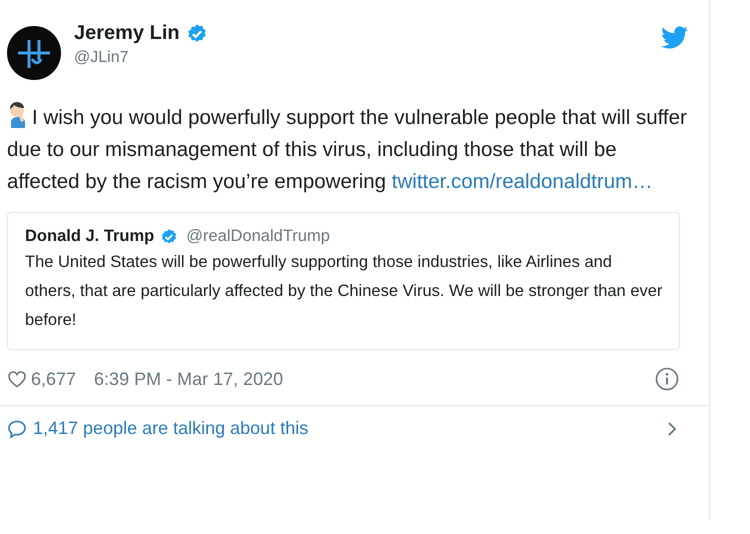  What do you see at coordinates (675, 38) in the screenshot?
I see `bird-logo-icon` at bounding box center [675, 38].